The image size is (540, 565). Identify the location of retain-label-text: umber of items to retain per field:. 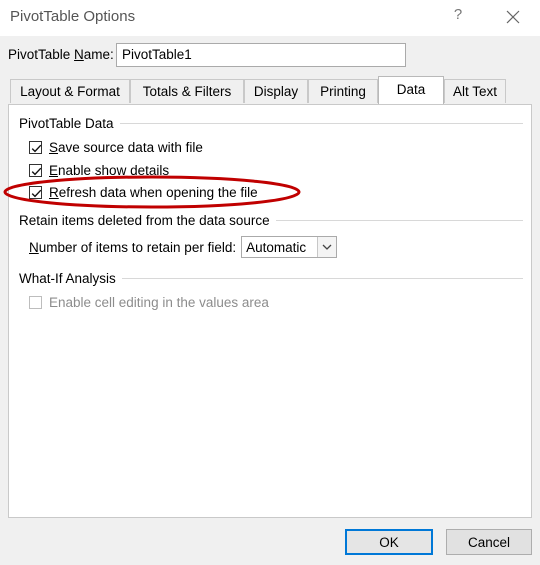
(137, 247).